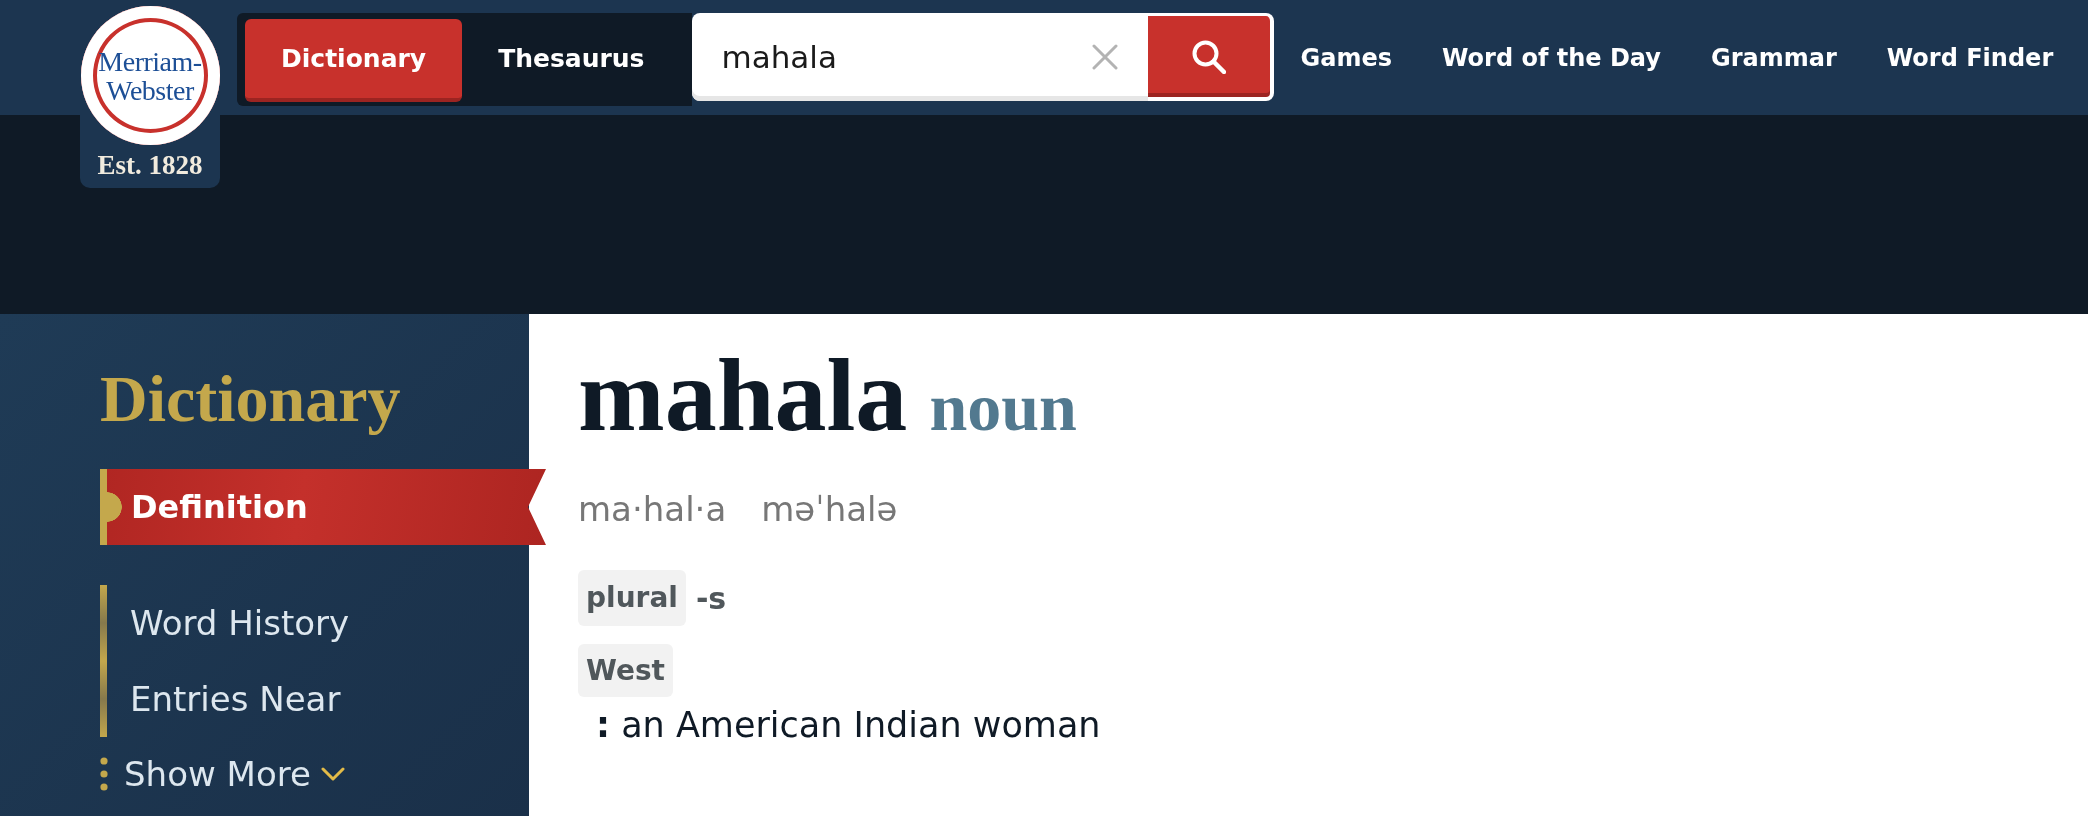  I want to click on nav-link: Grammar, so click(1773, 57).